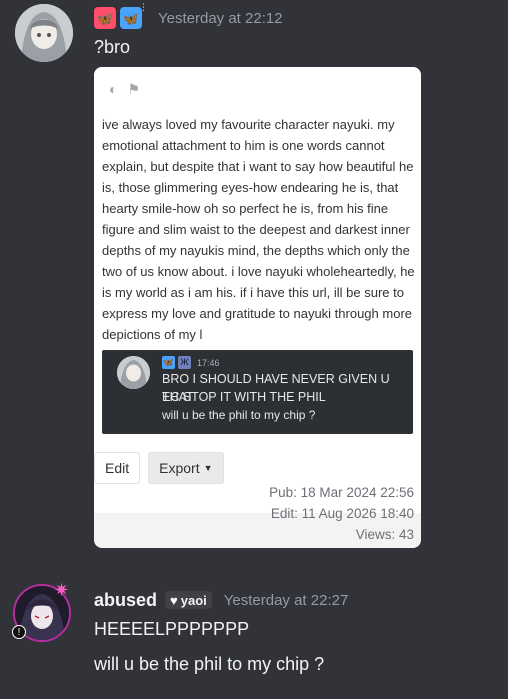 This screenshot has width=508, height=699. I want to click on timestamp: Yesterday at 22:27, so click(286, 600).